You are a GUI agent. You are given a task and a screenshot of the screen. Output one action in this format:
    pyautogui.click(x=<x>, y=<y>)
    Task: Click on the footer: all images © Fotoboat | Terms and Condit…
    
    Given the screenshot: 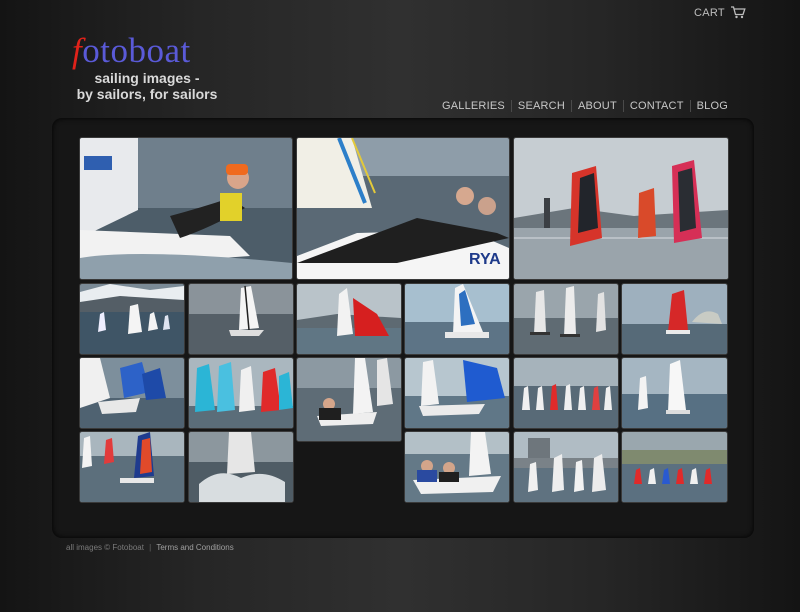 What is the action you would take?
    pyautogui.click(x=150, y=547)
    